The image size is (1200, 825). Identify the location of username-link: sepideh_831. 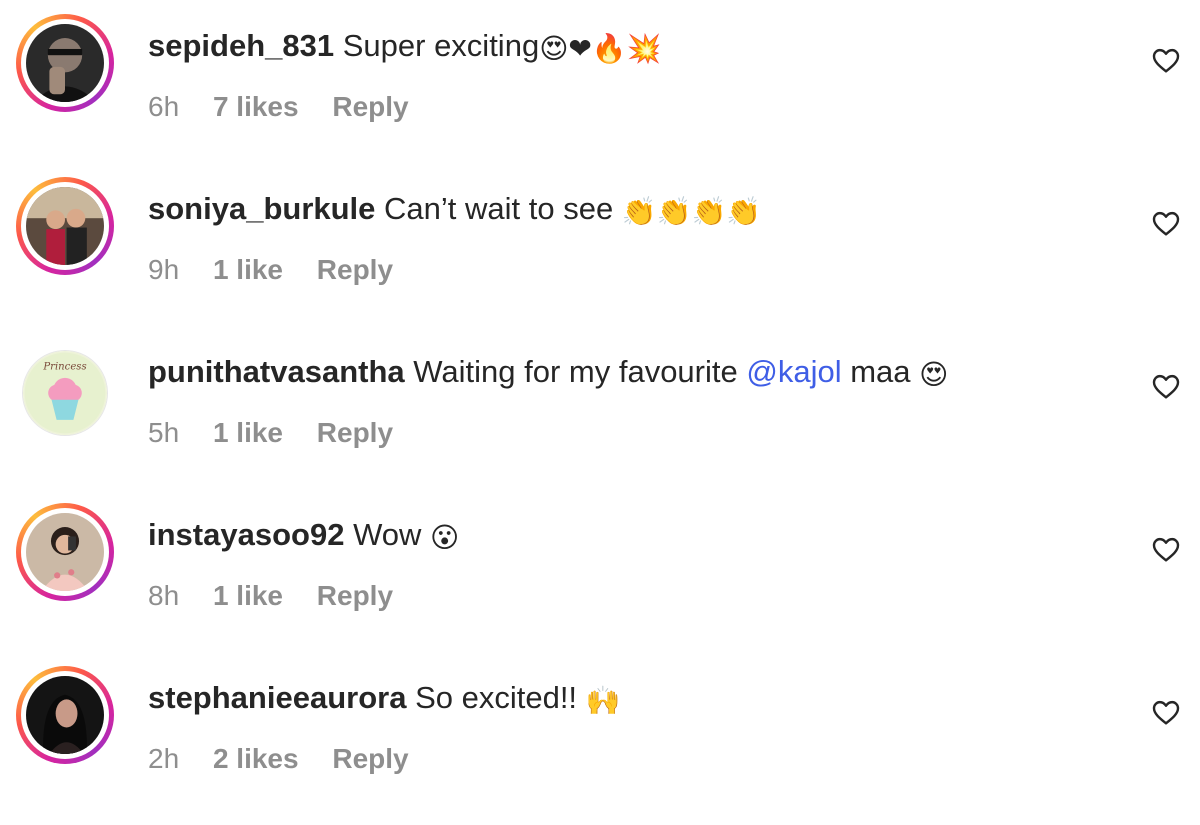
(241, 45).